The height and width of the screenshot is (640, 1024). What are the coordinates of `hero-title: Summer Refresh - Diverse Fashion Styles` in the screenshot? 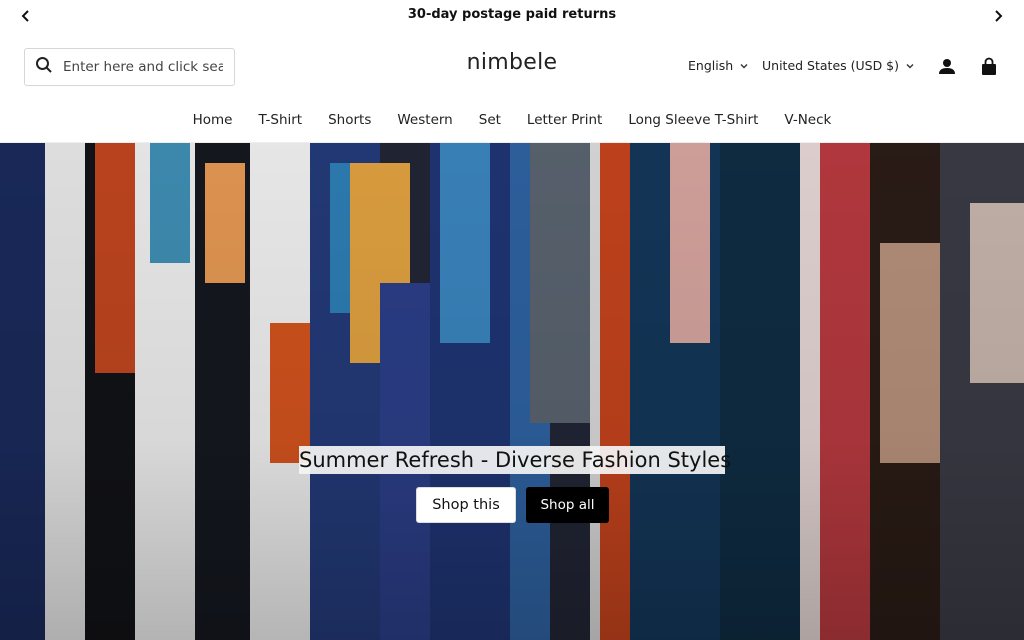 It's located at (515, 460).